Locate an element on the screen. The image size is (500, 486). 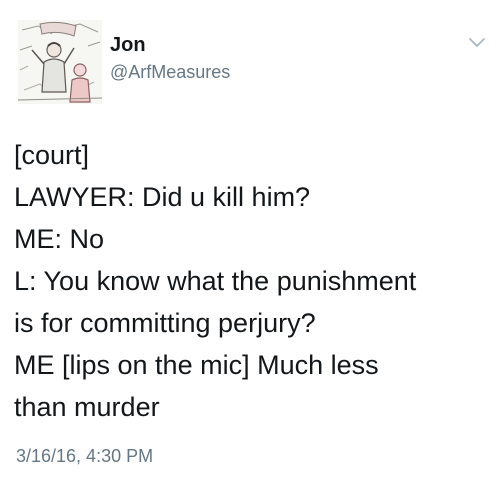
tweet-text-line: LAWYER: Did u kill him? is located at coordinates (162, 197).